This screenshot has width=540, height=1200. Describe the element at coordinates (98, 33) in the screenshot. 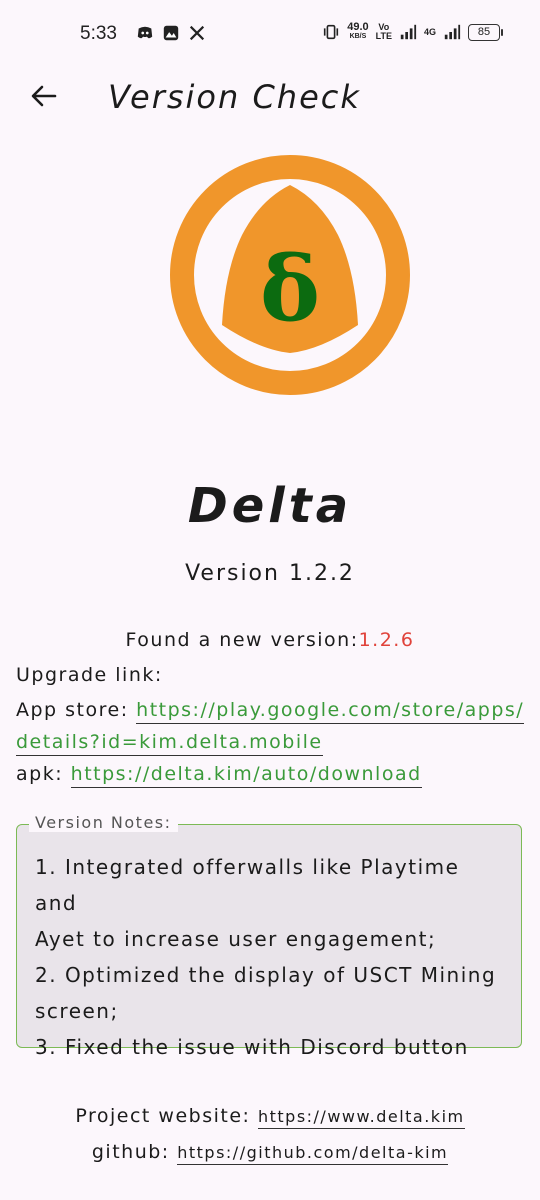

I see `status-time: 5:33` at that location.